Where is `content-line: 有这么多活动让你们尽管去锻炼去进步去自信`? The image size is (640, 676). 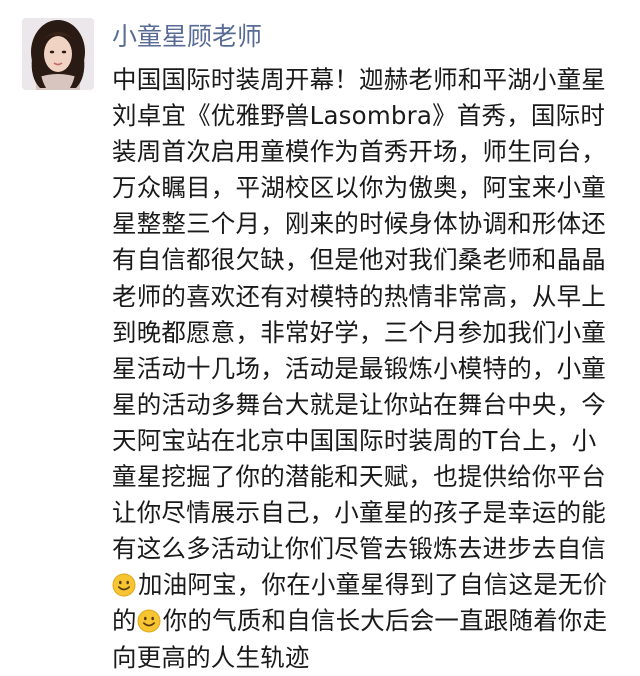
content-line: 有这么多活动让你们尽管去锻炼去进步去自信 is located at coordinates (359, 549).